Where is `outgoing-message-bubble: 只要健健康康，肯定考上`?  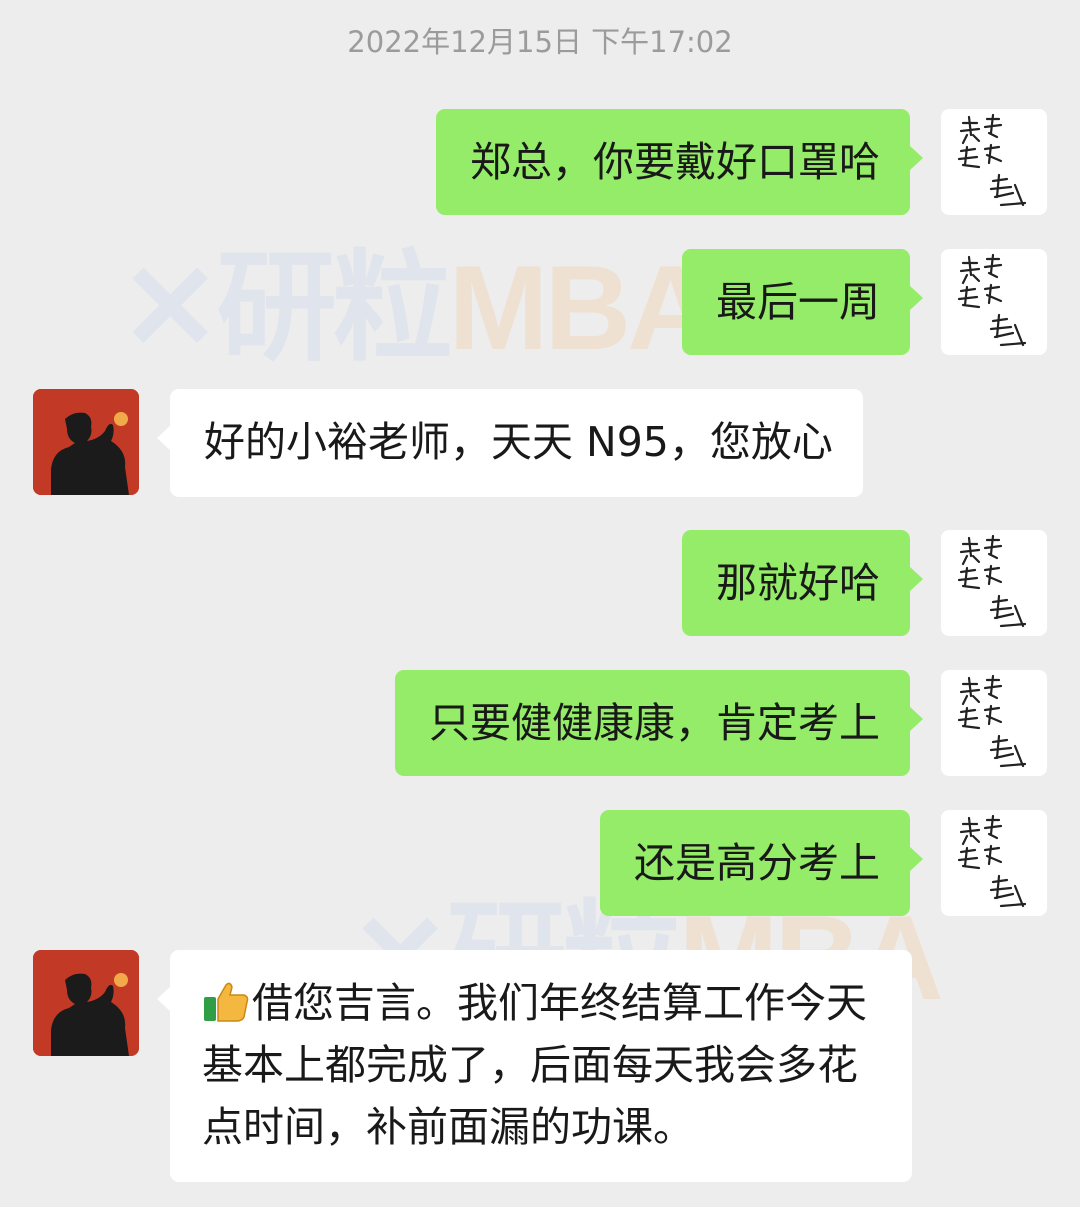 outgoing-message-bubble: 只要健健康康，肯定考上 is located at coordinates (659, 723).